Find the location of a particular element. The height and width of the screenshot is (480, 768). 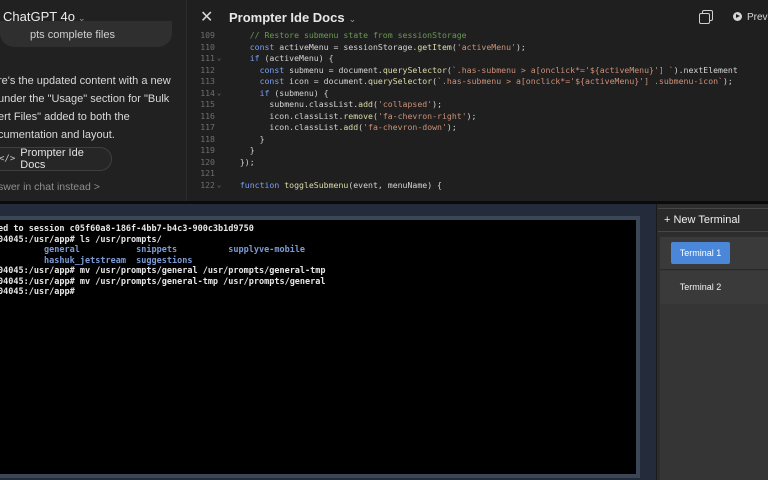

play-icon is located at coordinates (737, 16).